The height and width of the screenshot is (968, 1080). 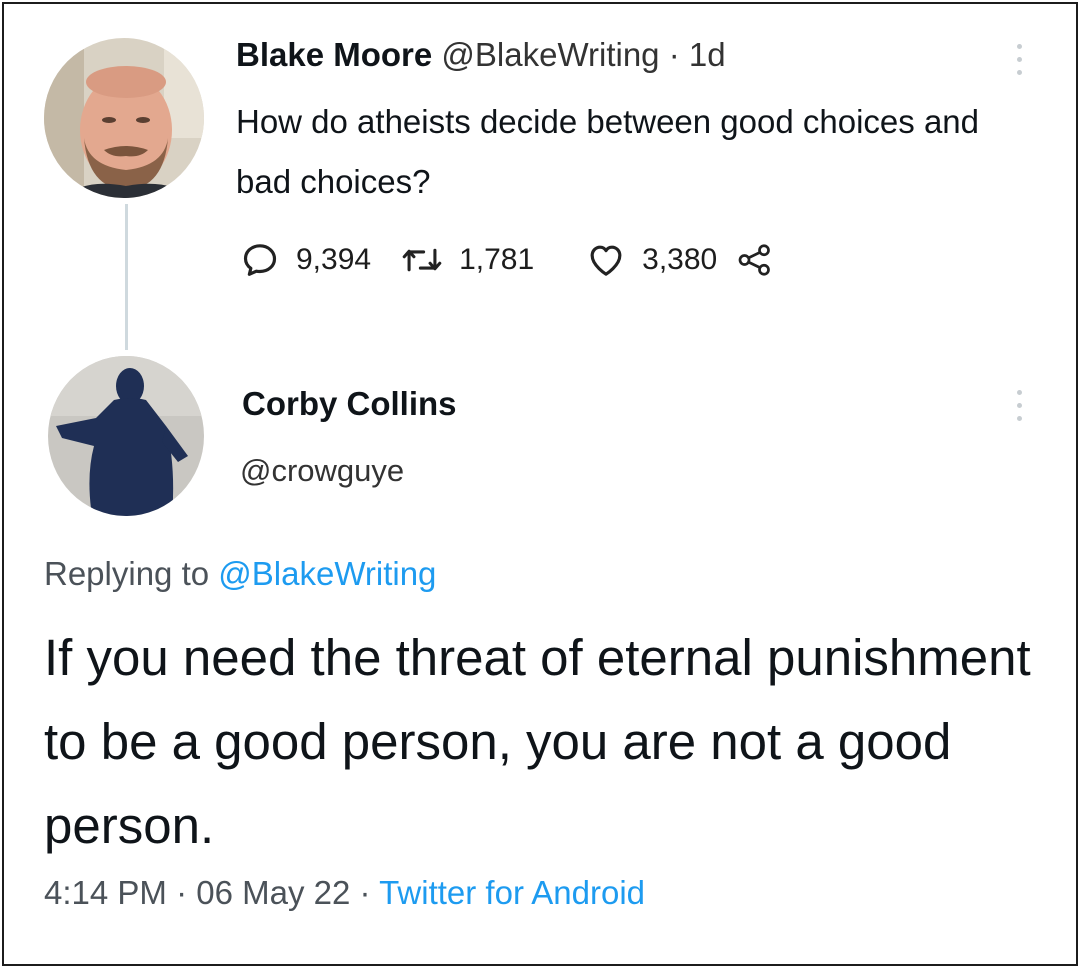 What do you see at coordinates (260, 260) in the screenshot?
I see `comment-bubble-icon` at bounding box center [260, 260].